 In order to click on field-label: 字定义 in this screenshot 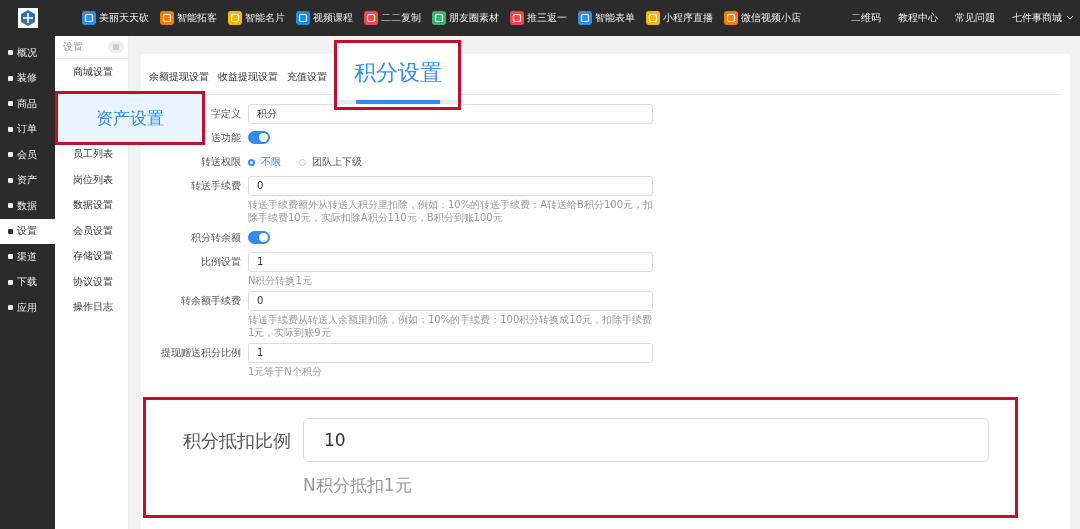, I will do `click(226, 113)`.